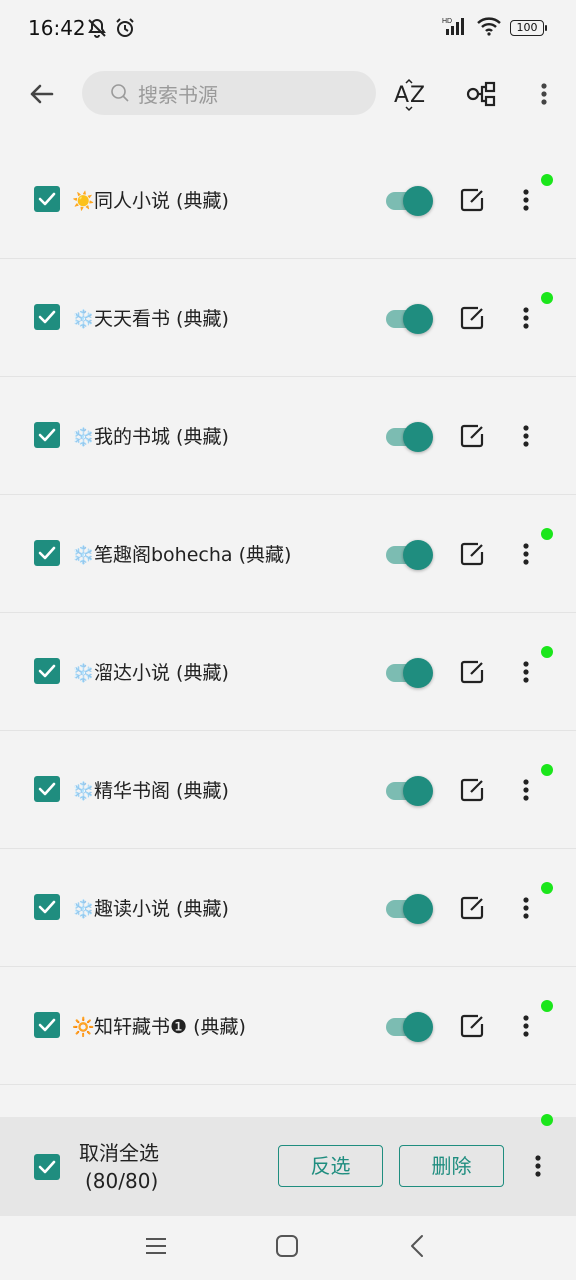 This screenshot has width=576, height=1280. Describe the element at coordinates (170, 1027) in the screenshot. I see `source-name: 知轩藏书❶ (典藏)` at that location.